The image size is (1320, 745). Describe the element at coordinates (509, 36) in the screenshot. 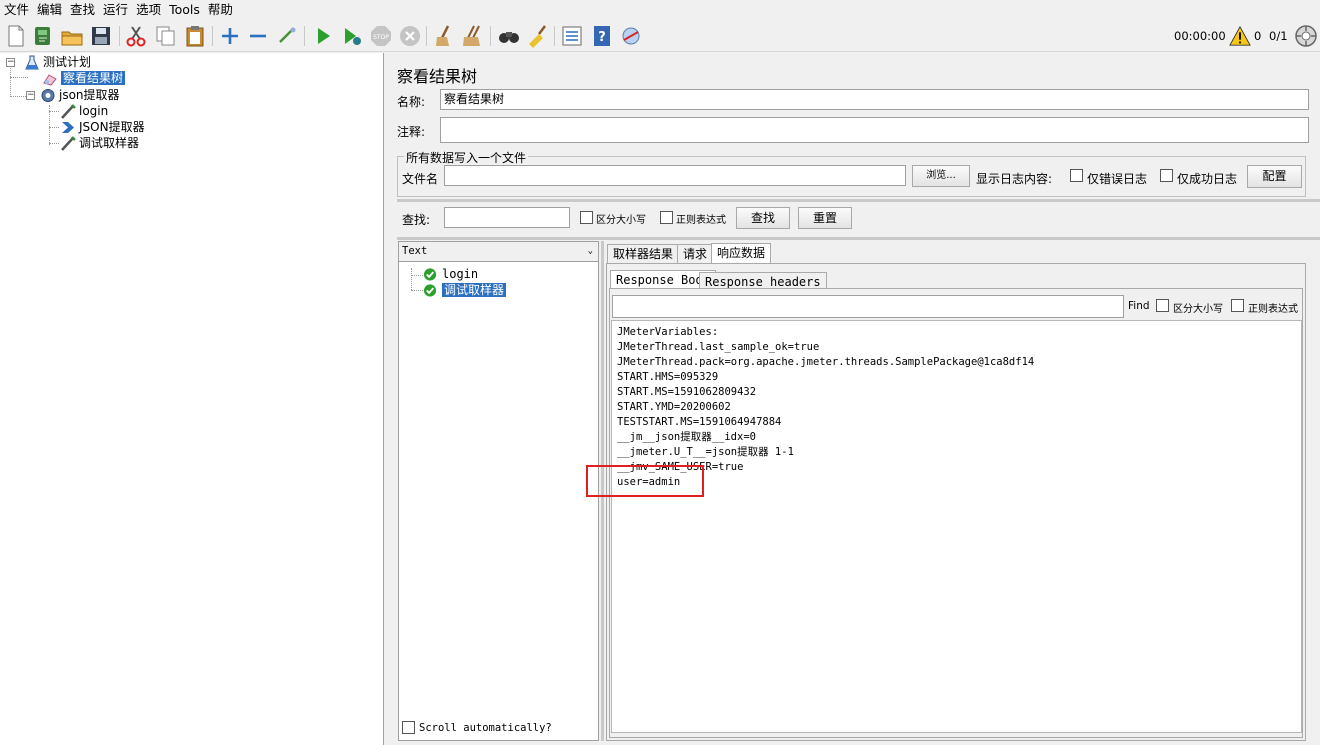

I see `search-icon` at that location.